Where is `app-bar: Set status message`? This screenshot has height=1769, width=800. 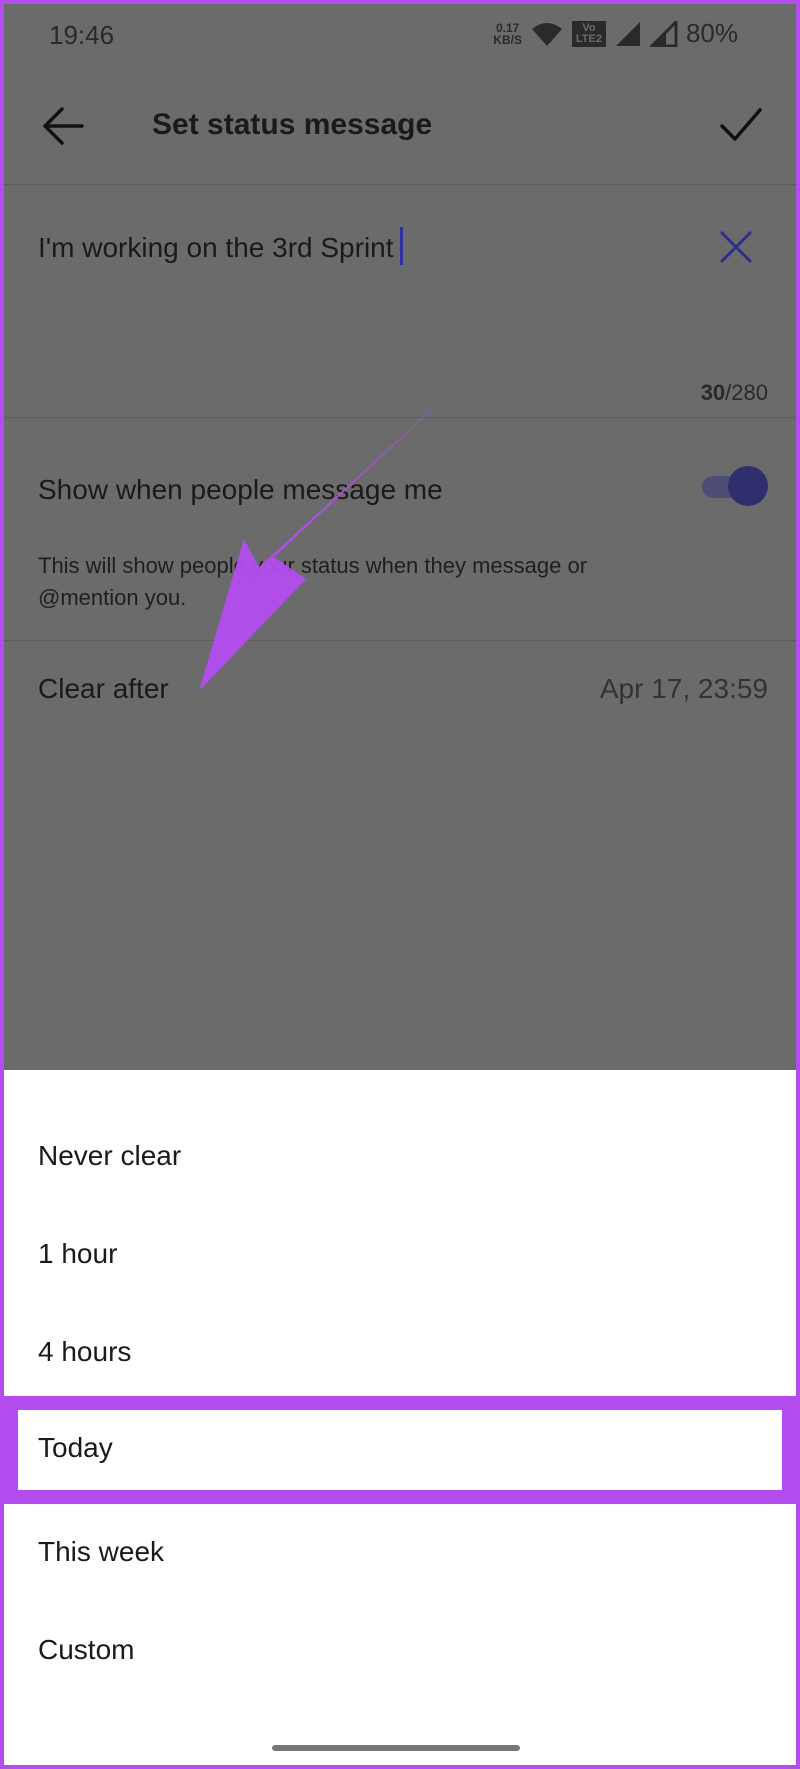 app-bar: Set status message is located at coordinates (400, 125).